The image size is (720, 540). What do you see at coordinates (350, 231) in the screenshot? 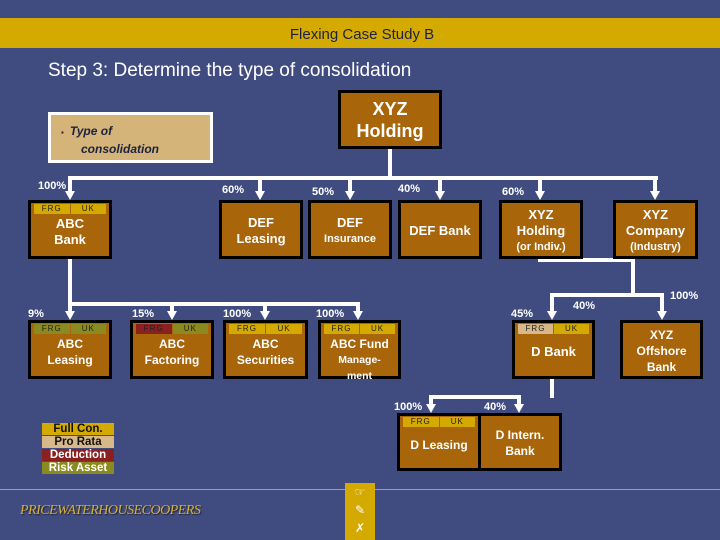
I see `entity-name: DEF Insurance` at bounding box center [350, 231].